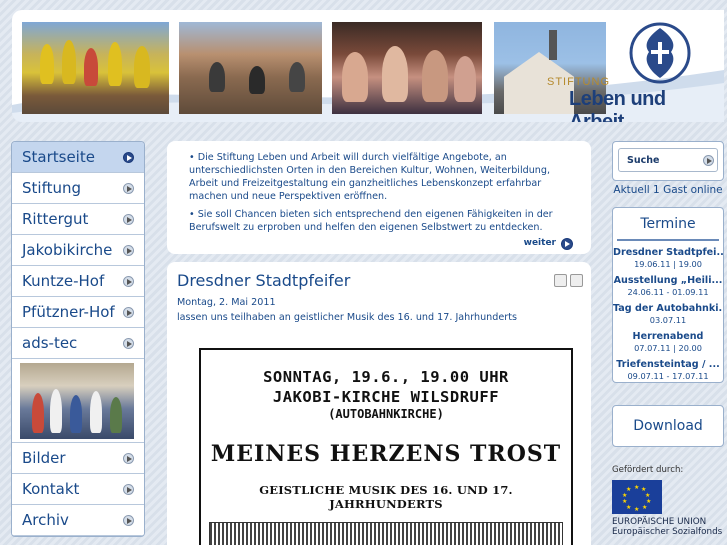  What do you see at coordinates (617, 105) in the screenshot?
I see `logo-title-text: Leben und Arbeit` at bounding box center [617, 105].